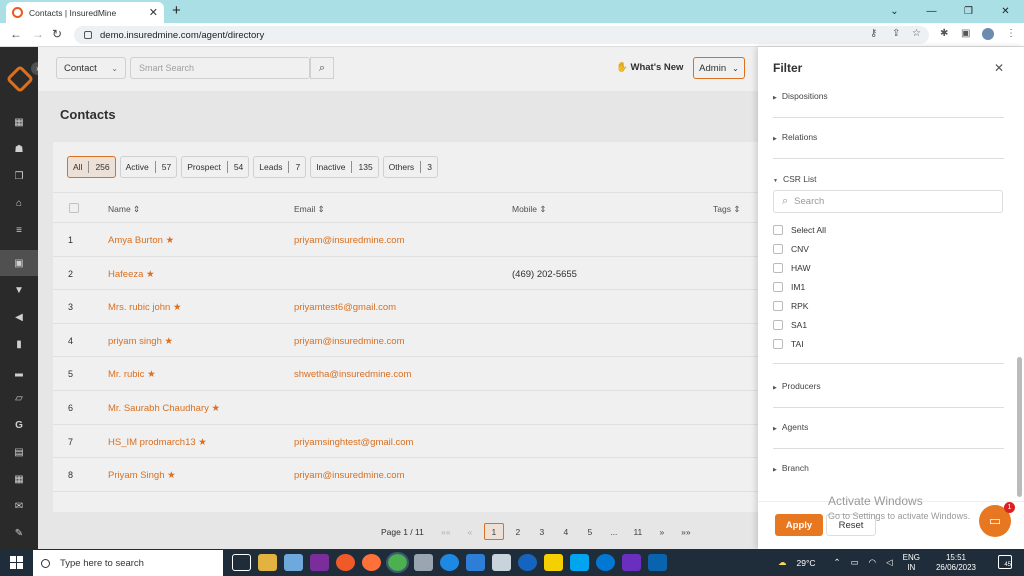  Describe the element at coordinates (371, 562) in the screenshot. I see `firefox-icon` at that location.